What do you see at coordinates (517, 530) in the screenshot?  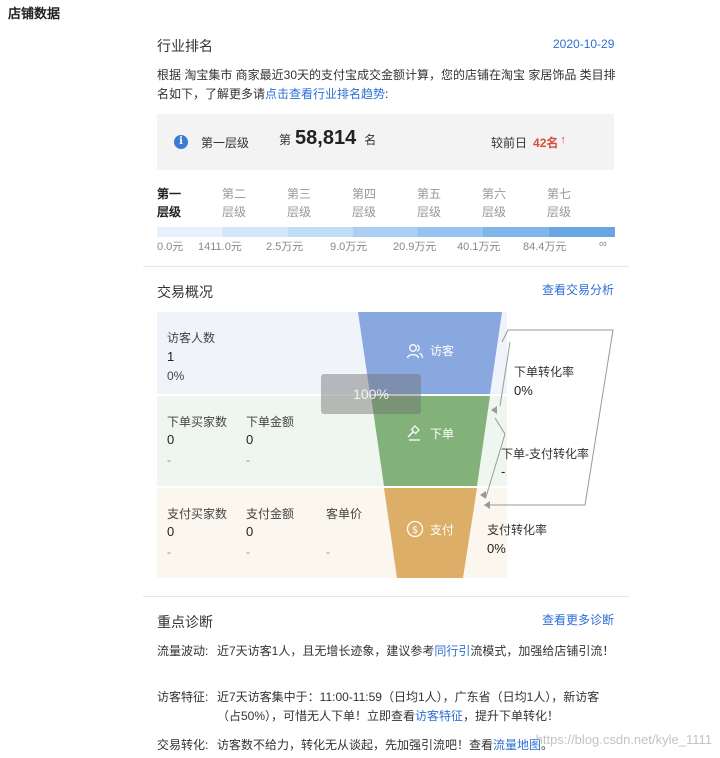 I see `conv-pay-label: 支付转化率` at bounding box center [517, 530].